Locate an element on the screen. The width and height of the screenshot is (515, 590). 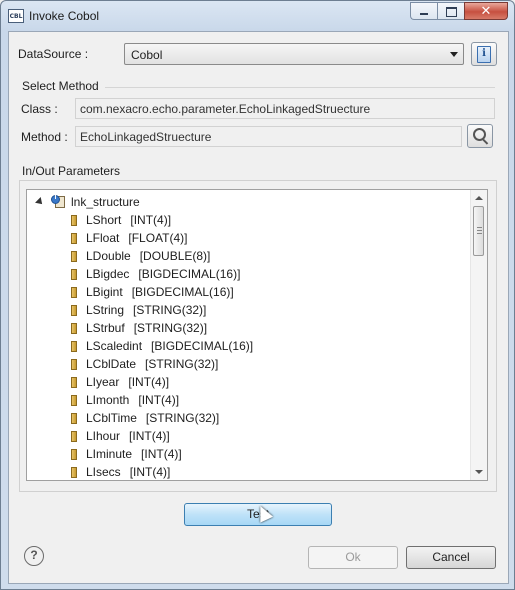
cancel-button: Cancel is located at coordinates (451, 557).